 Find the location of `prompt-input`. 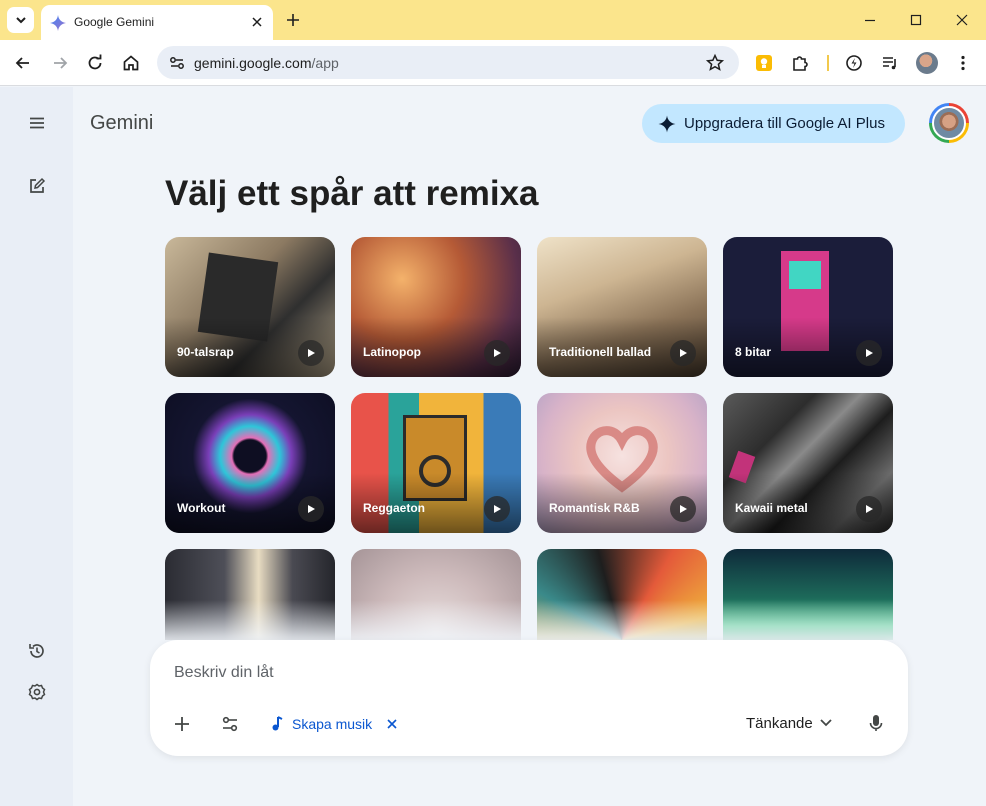

prompt-input is located at coordinates (454, 673).